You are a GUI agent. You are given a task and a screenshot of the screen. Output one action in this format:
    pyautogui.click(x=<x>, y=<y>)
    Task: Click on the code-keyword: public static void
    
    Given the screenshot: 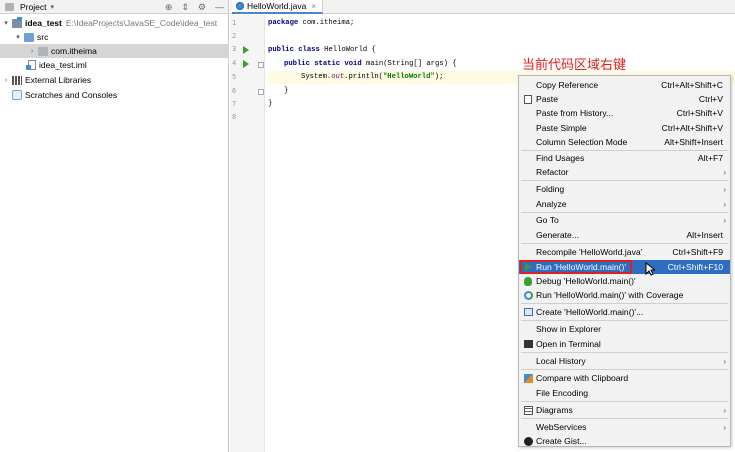 What is the action you would take?
    pyautogui.click(x=323, y=64)
    